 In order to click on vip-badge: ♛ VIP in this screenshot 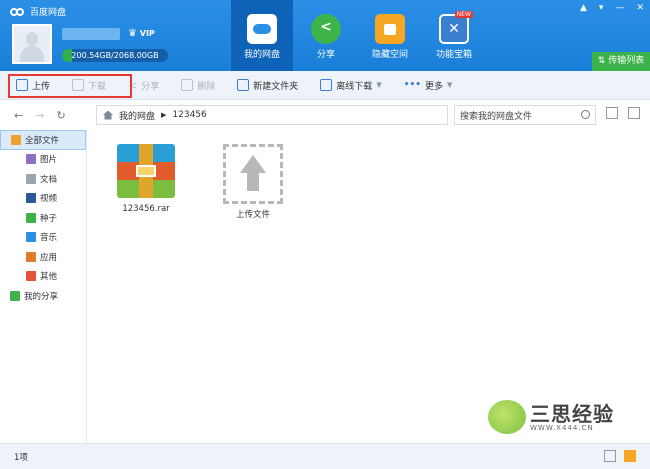, I will do `click(141, 33)`.